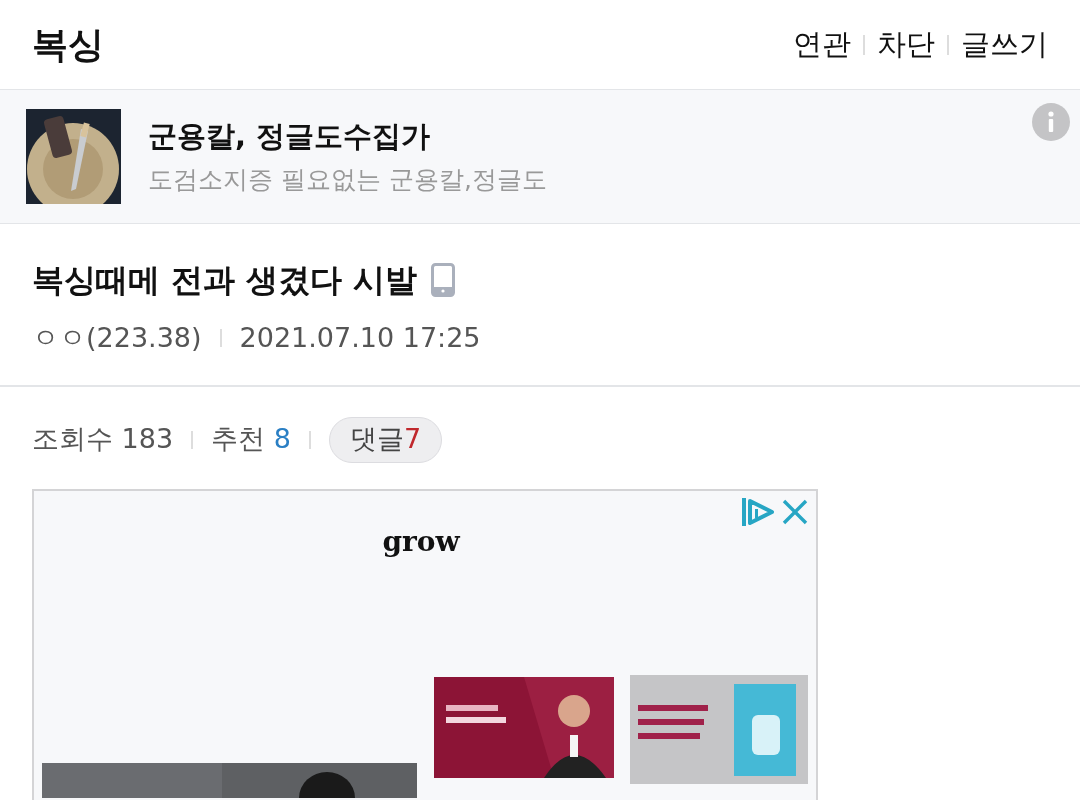 This screenshot has width=1080, height=800. What do you see at coordinates (68, 44) in the screenshot?
I see `board-title: 복싱` at bounding box center [68, 44].